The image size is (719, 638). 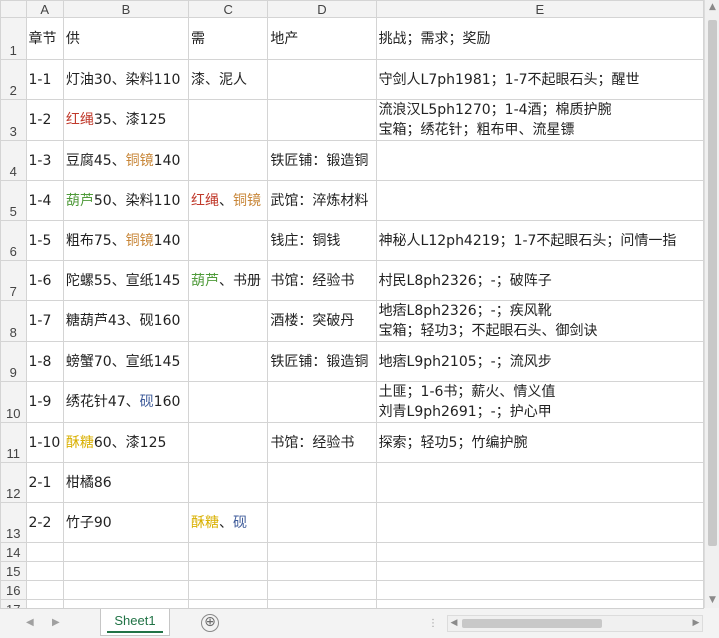 What do you see at coordinates (454, 623) in the screenshot?
I see `scroll-left-icon: ◀` at bounding box center [454, 623].